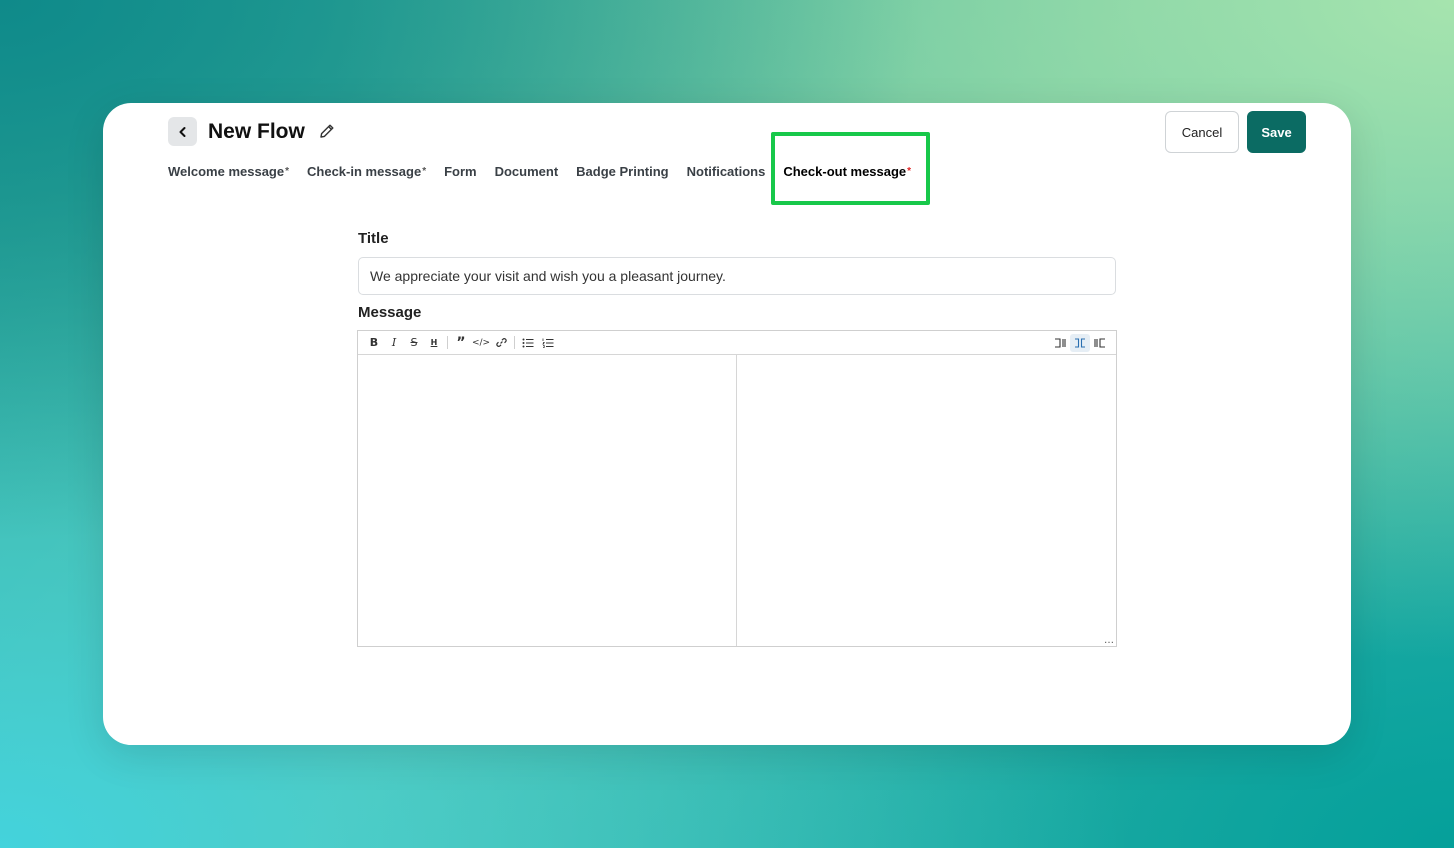 The height and width of the screenshot is (848, 1454). I want to click on tab-form: Form, so click(460, 172).